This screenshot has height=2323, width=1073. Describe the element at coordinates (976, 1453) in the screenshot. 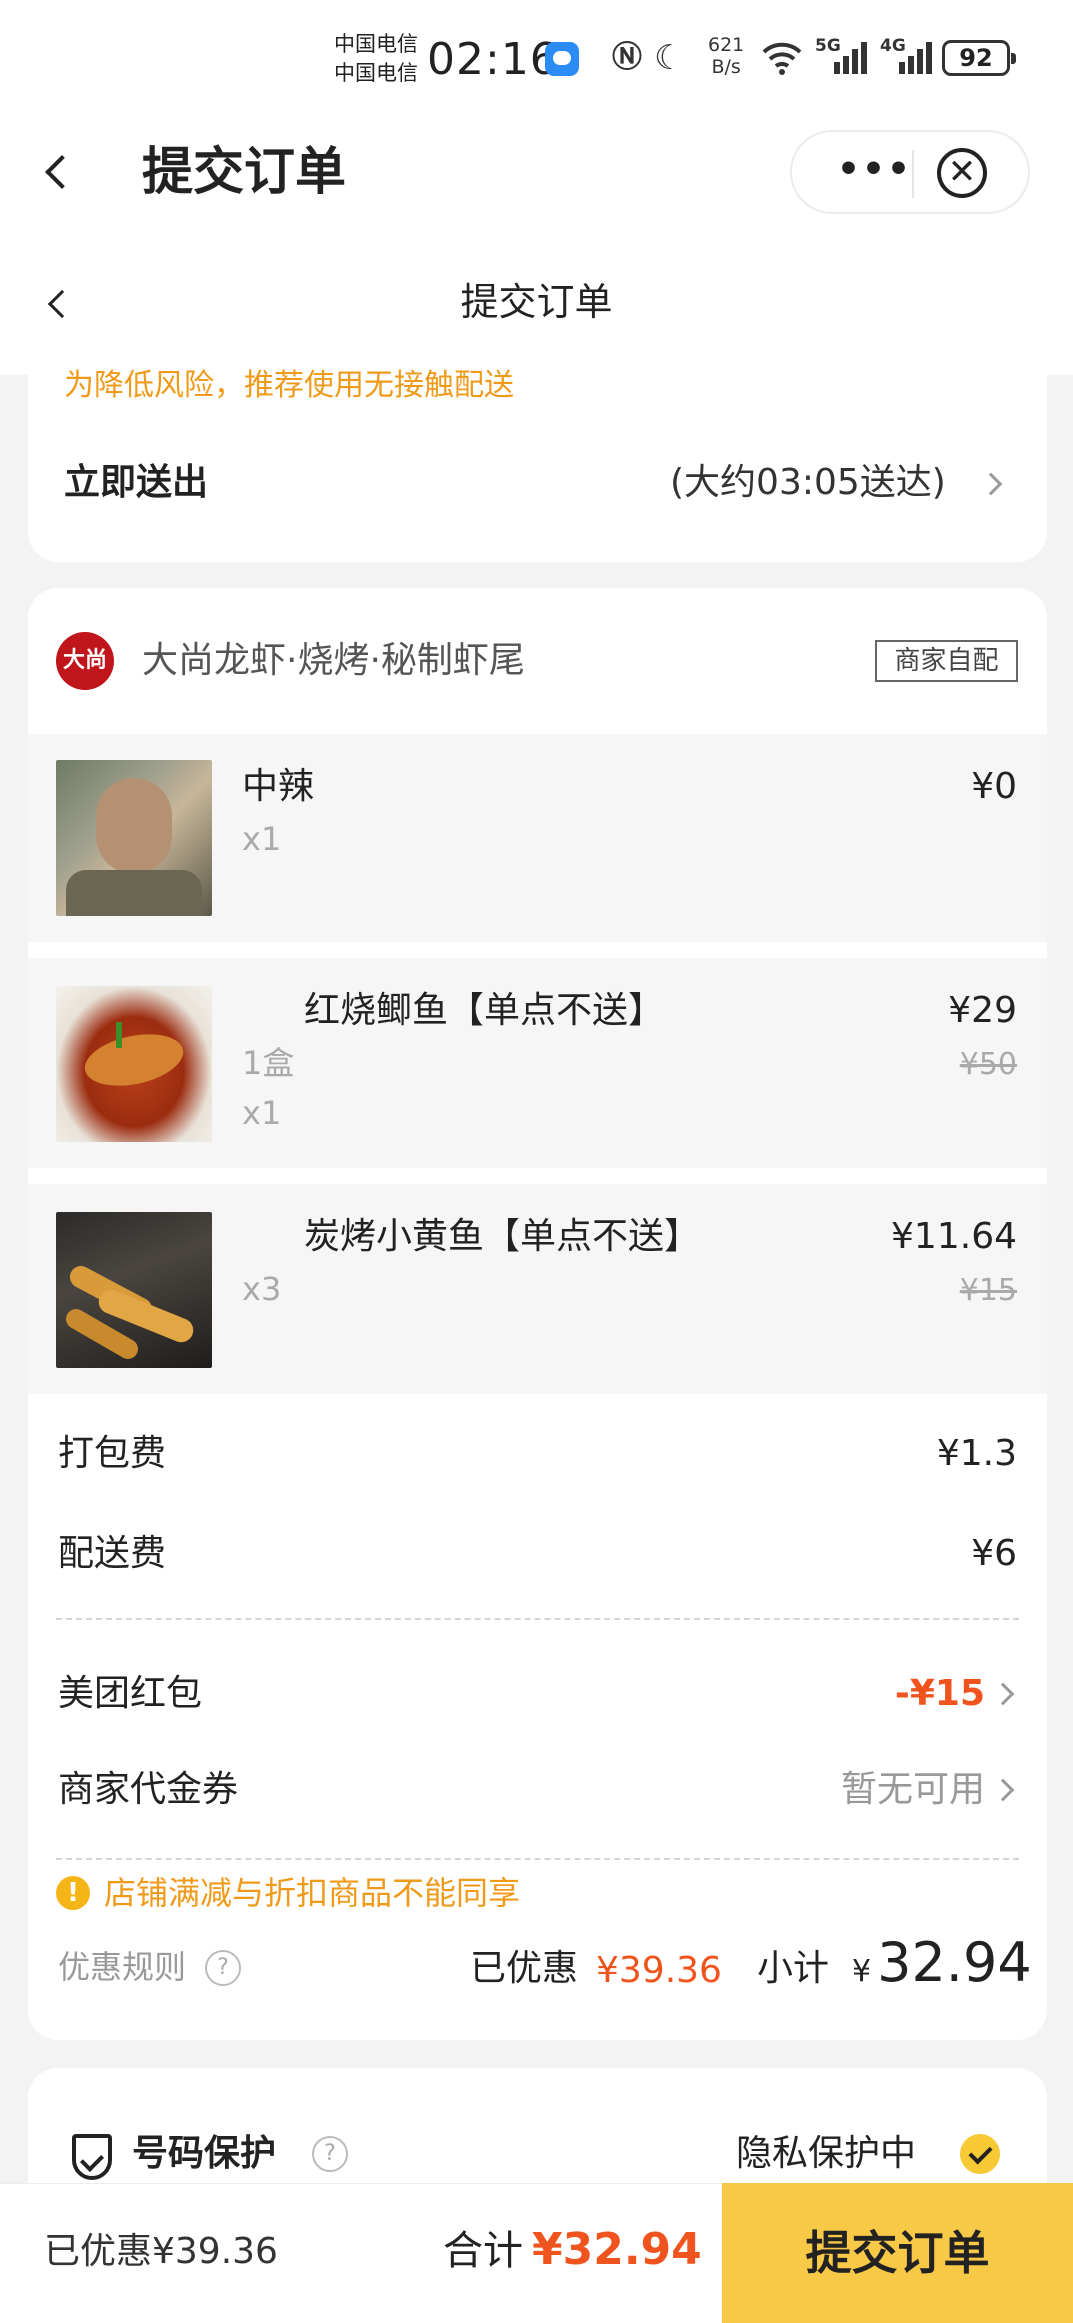

I see `packing-fee-value: ¥1.3` at that location.